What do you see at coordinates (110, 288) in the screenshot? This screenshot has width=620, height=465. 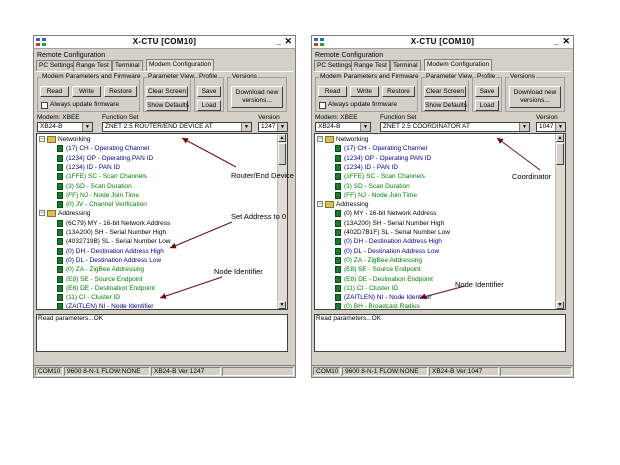 I see `tree-item-label: (E8) DE - Destination Endpoint` at bounding box center [110, 288].